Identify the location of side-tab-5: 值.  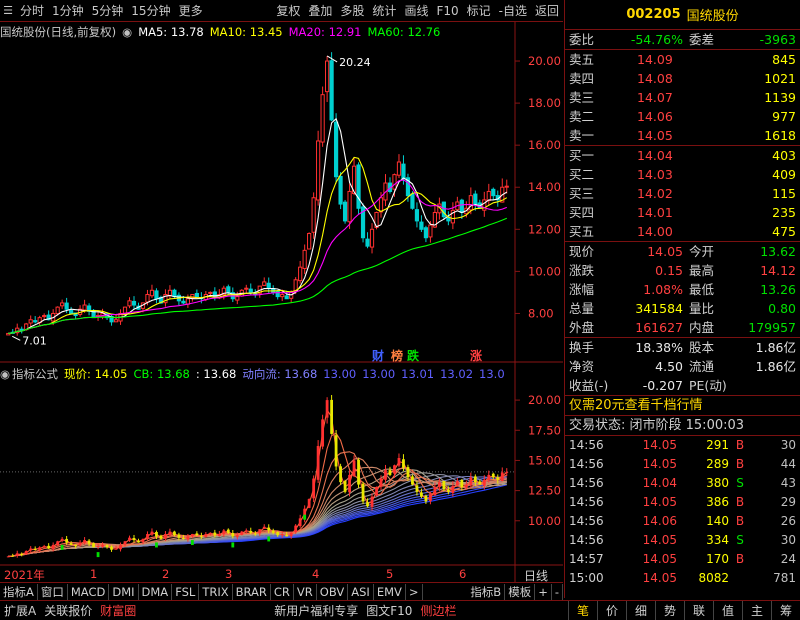
(727, 610).